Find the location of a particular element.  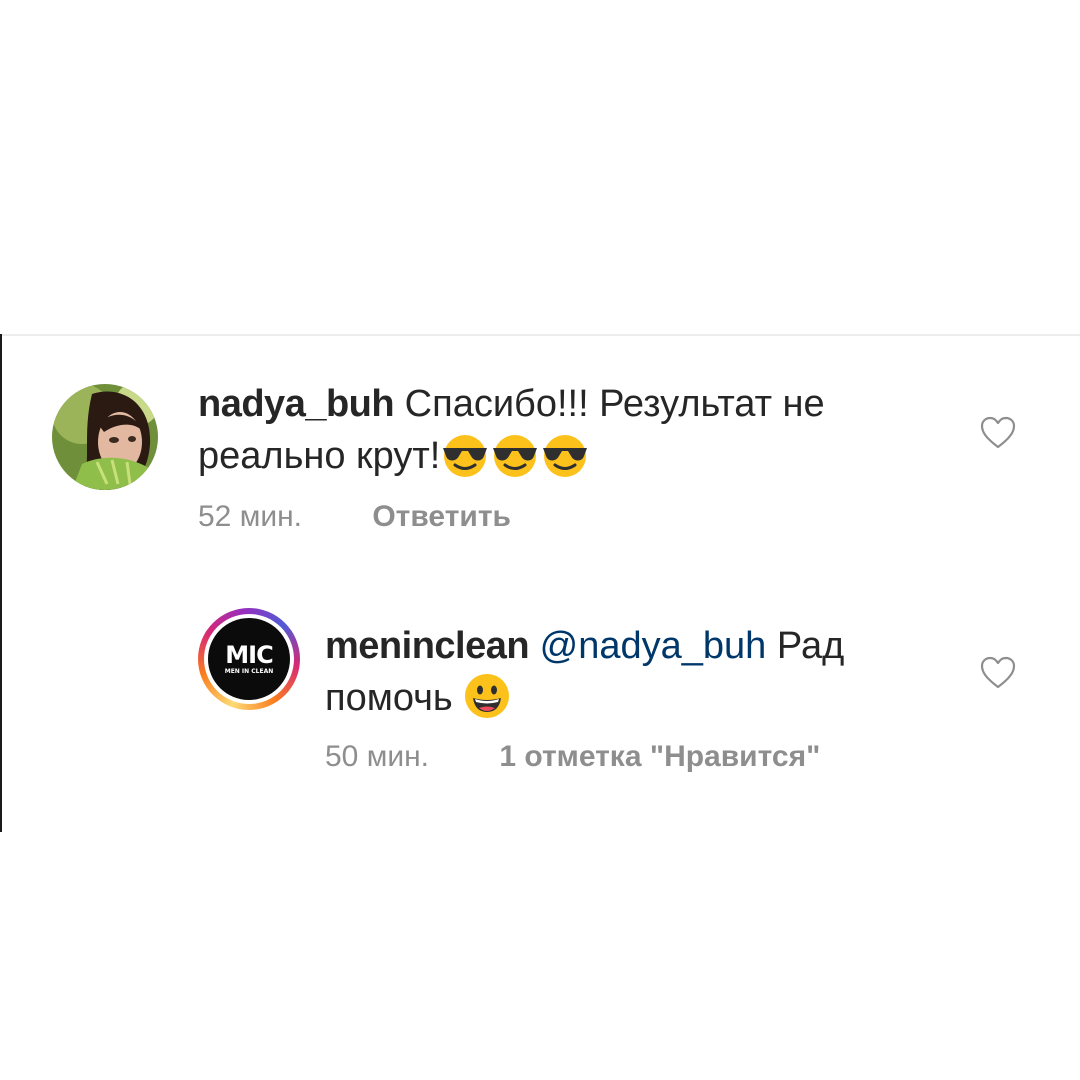

comment-timestamp: 50 мин. is located at coordinates (377, 756).